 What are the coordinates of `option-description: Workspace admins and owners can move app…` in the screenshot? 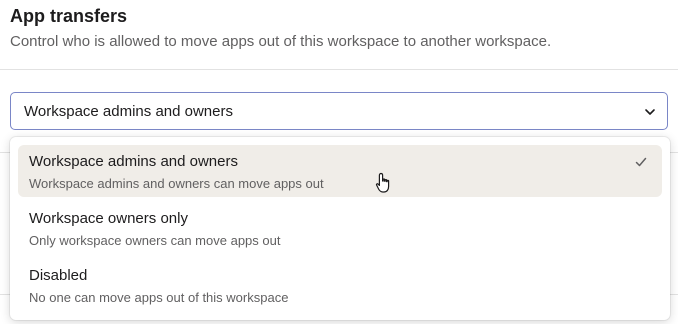 It's located at (176, 183).